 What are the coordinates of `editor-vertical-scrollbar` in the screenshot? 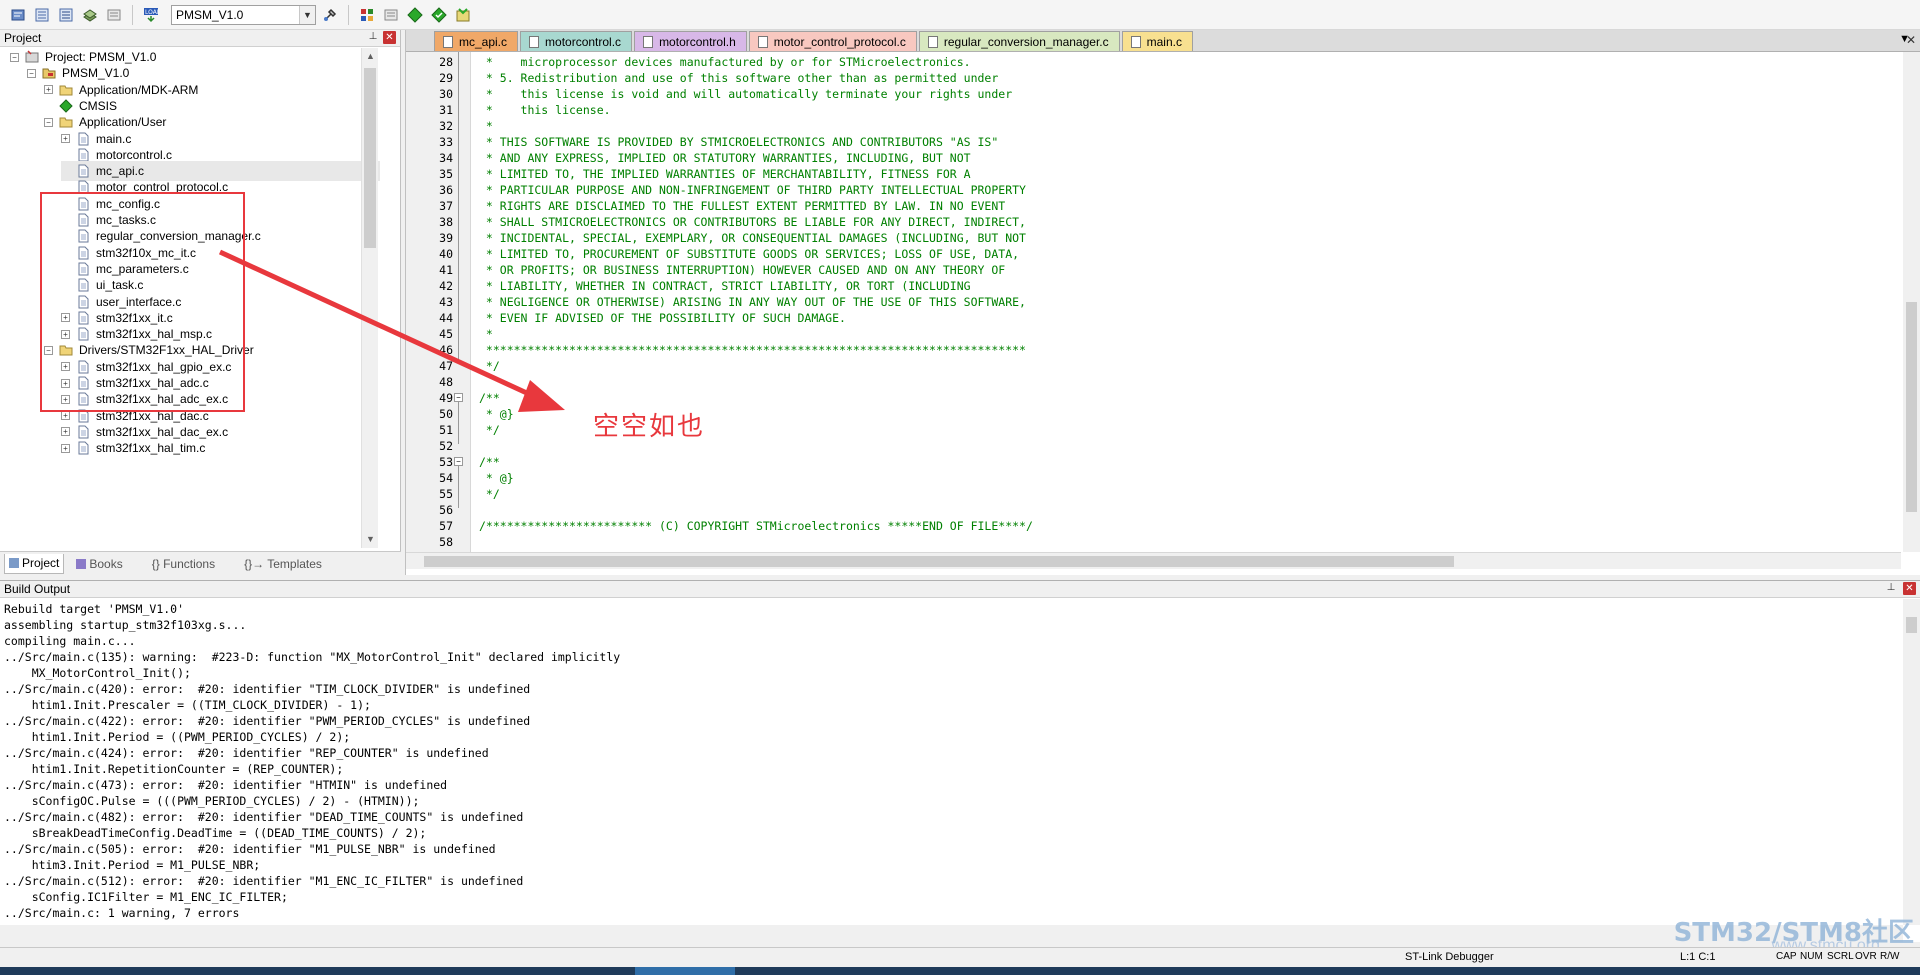 It's located at (1911, 302).